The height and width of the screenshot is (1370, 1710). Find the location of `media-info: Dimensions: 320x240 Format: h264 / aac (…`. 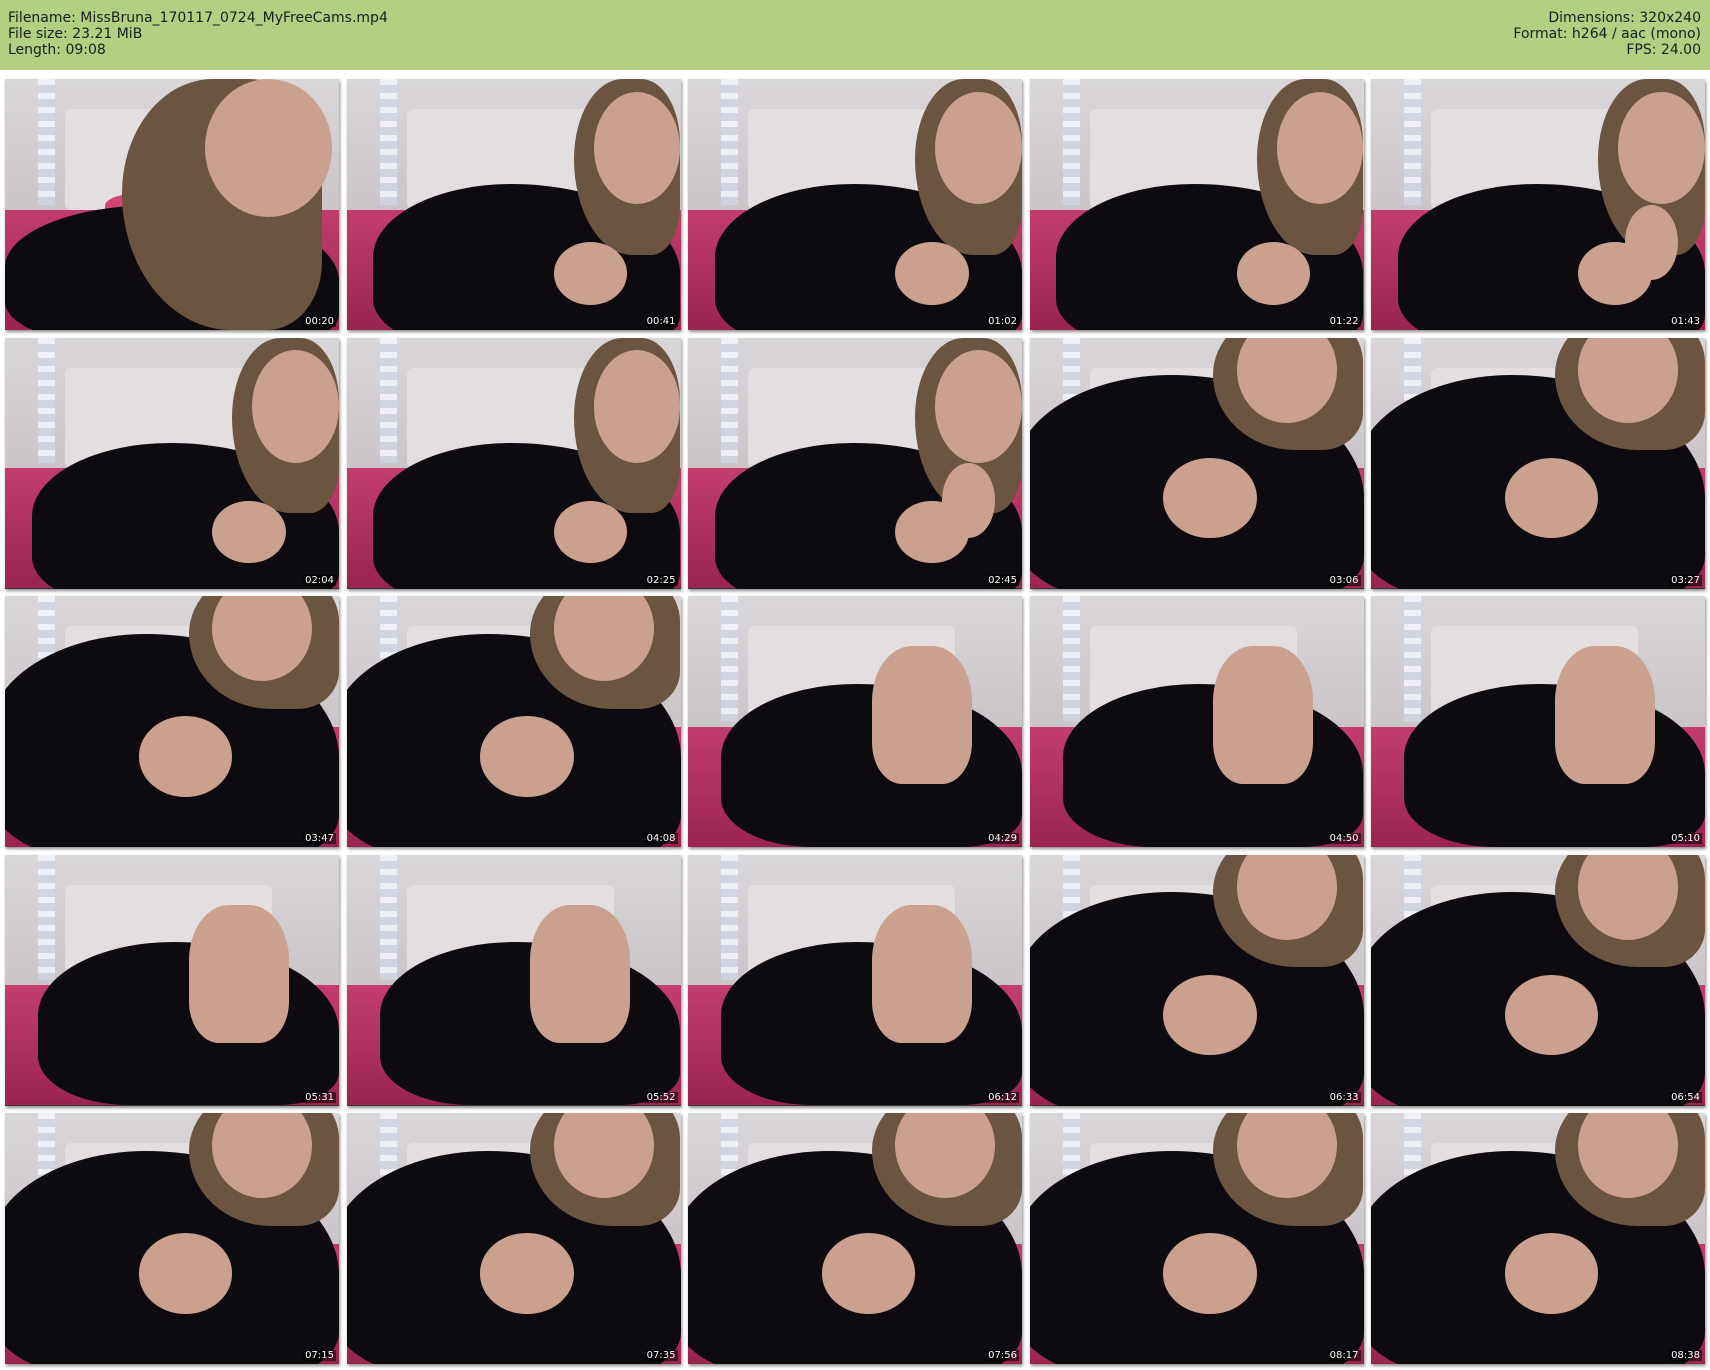

media-info: Dimensions: 320x240 Format: h264 / aac (… is located at coordinates (1607, 34).